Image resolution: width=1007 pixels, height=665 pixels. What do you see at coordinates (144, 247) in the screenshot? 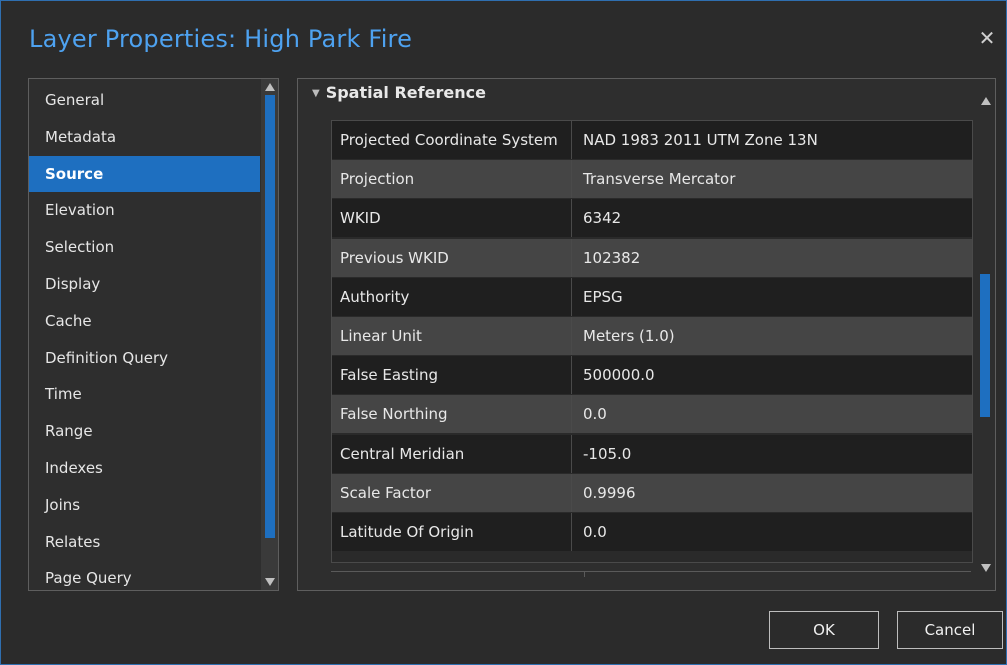
I see `nav-item-selection: Selection` at bounding box center [144, 247].